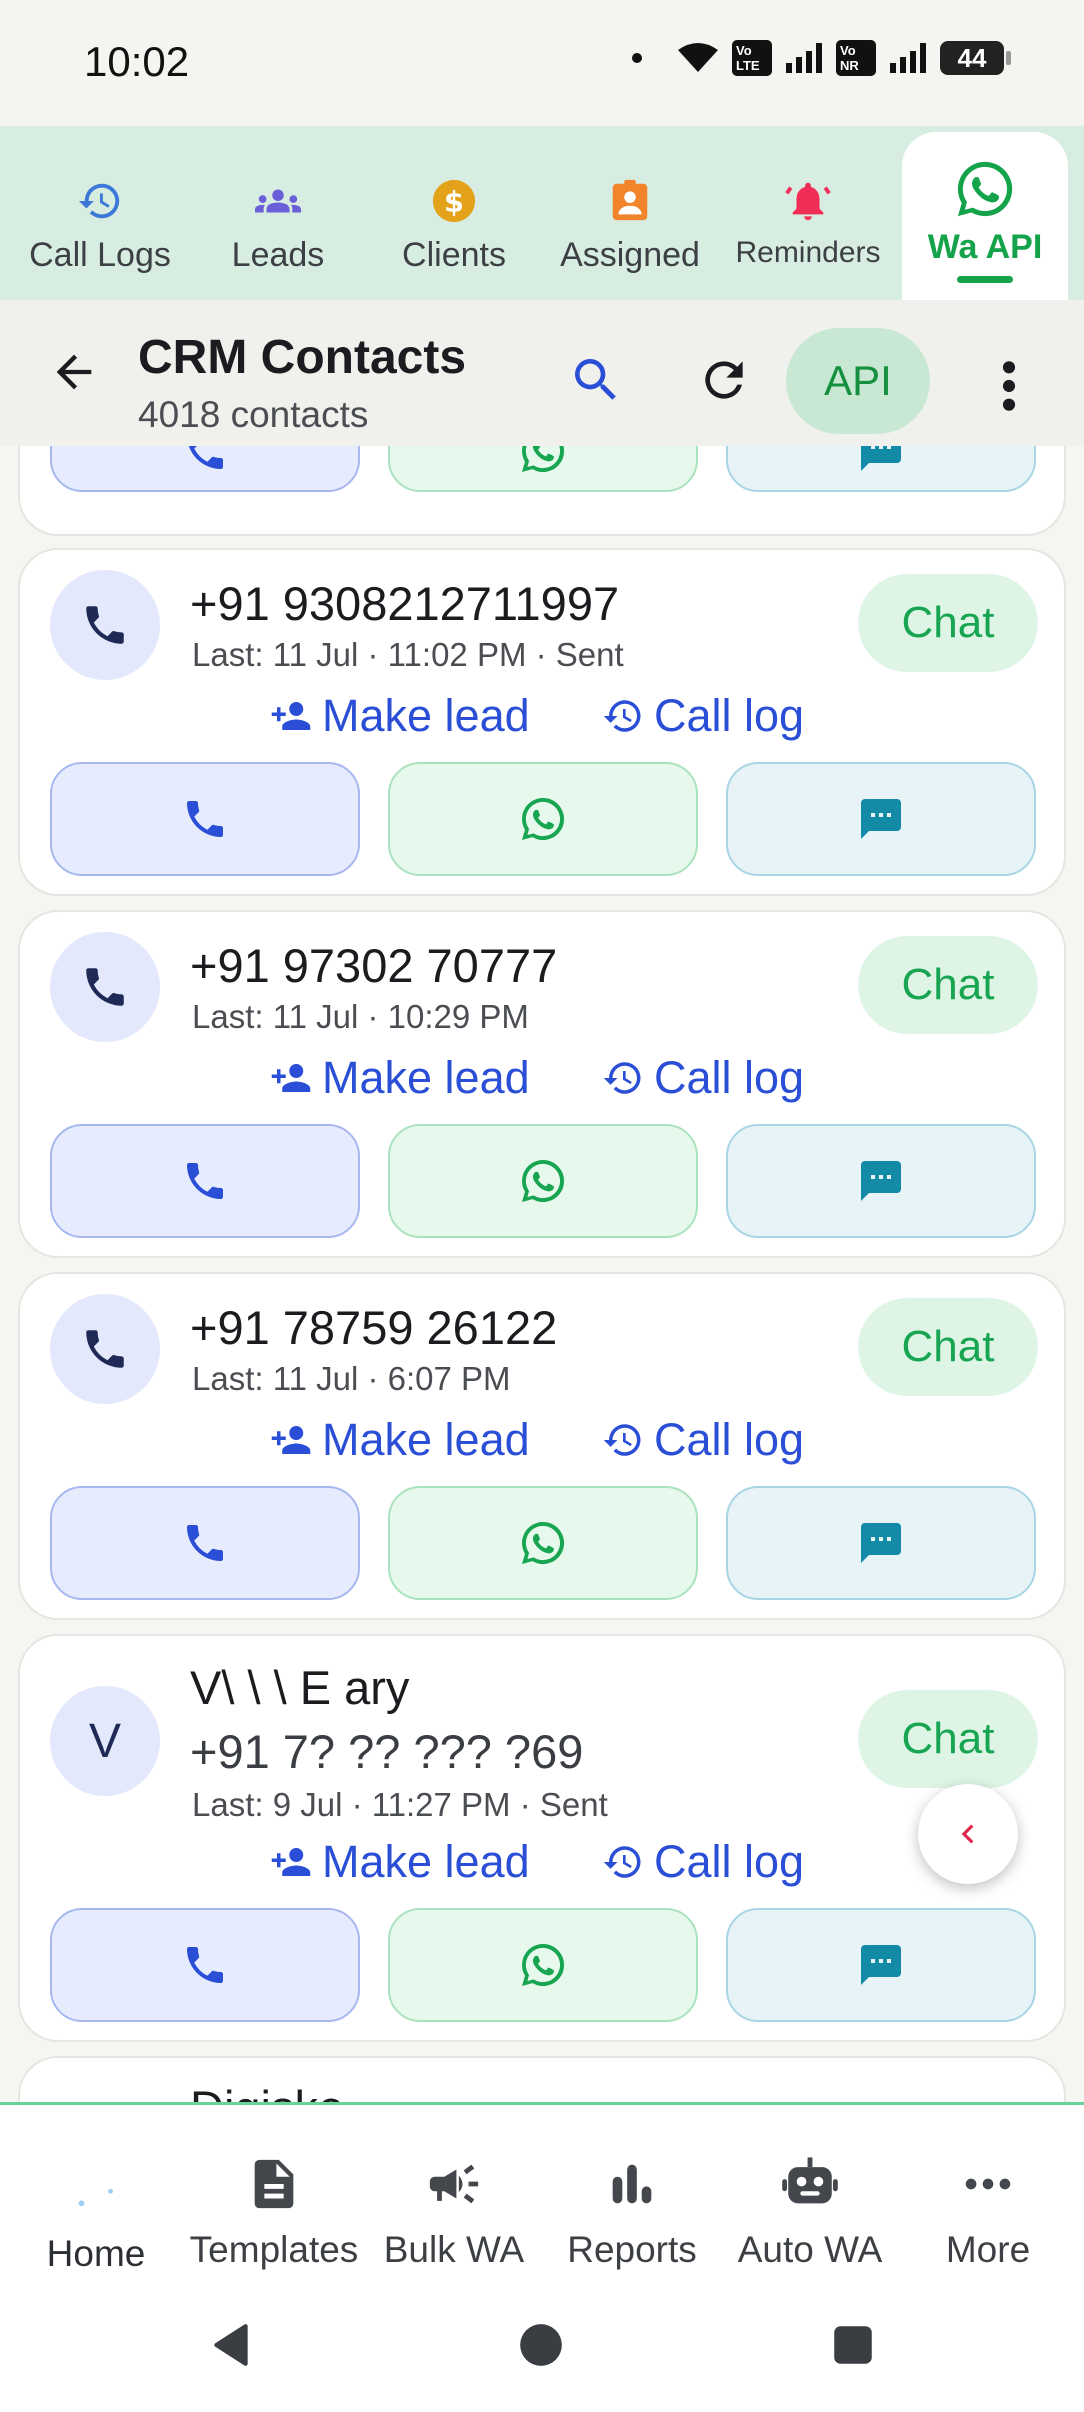 The height and width of the screenshot is (2412, 1084). What do you see at coordinates (804, 58) in the screenshot?
I see `signal-1-icon` at bounding box center [804, 58].